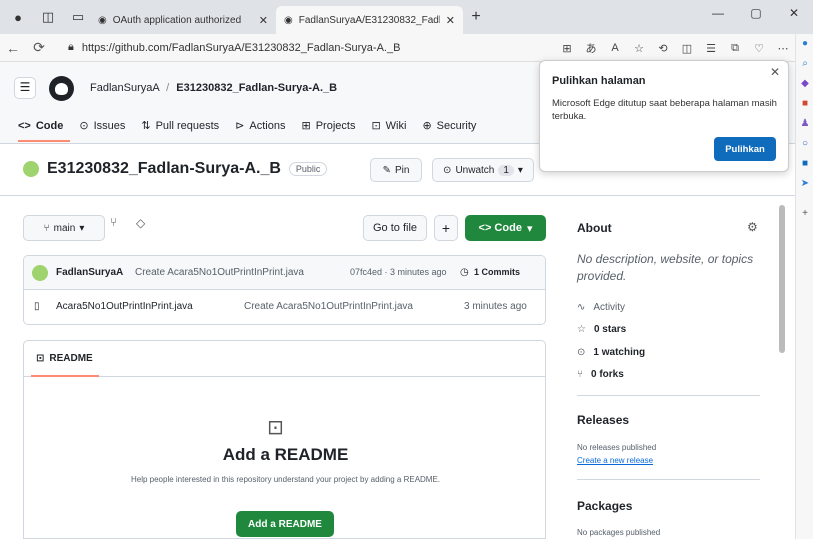 Image resolution: width=813 pixels, height=539 pixels. Describe the element at coordinates (804, 104) in the screenshot. I see `tools-icon: ■` at that location.